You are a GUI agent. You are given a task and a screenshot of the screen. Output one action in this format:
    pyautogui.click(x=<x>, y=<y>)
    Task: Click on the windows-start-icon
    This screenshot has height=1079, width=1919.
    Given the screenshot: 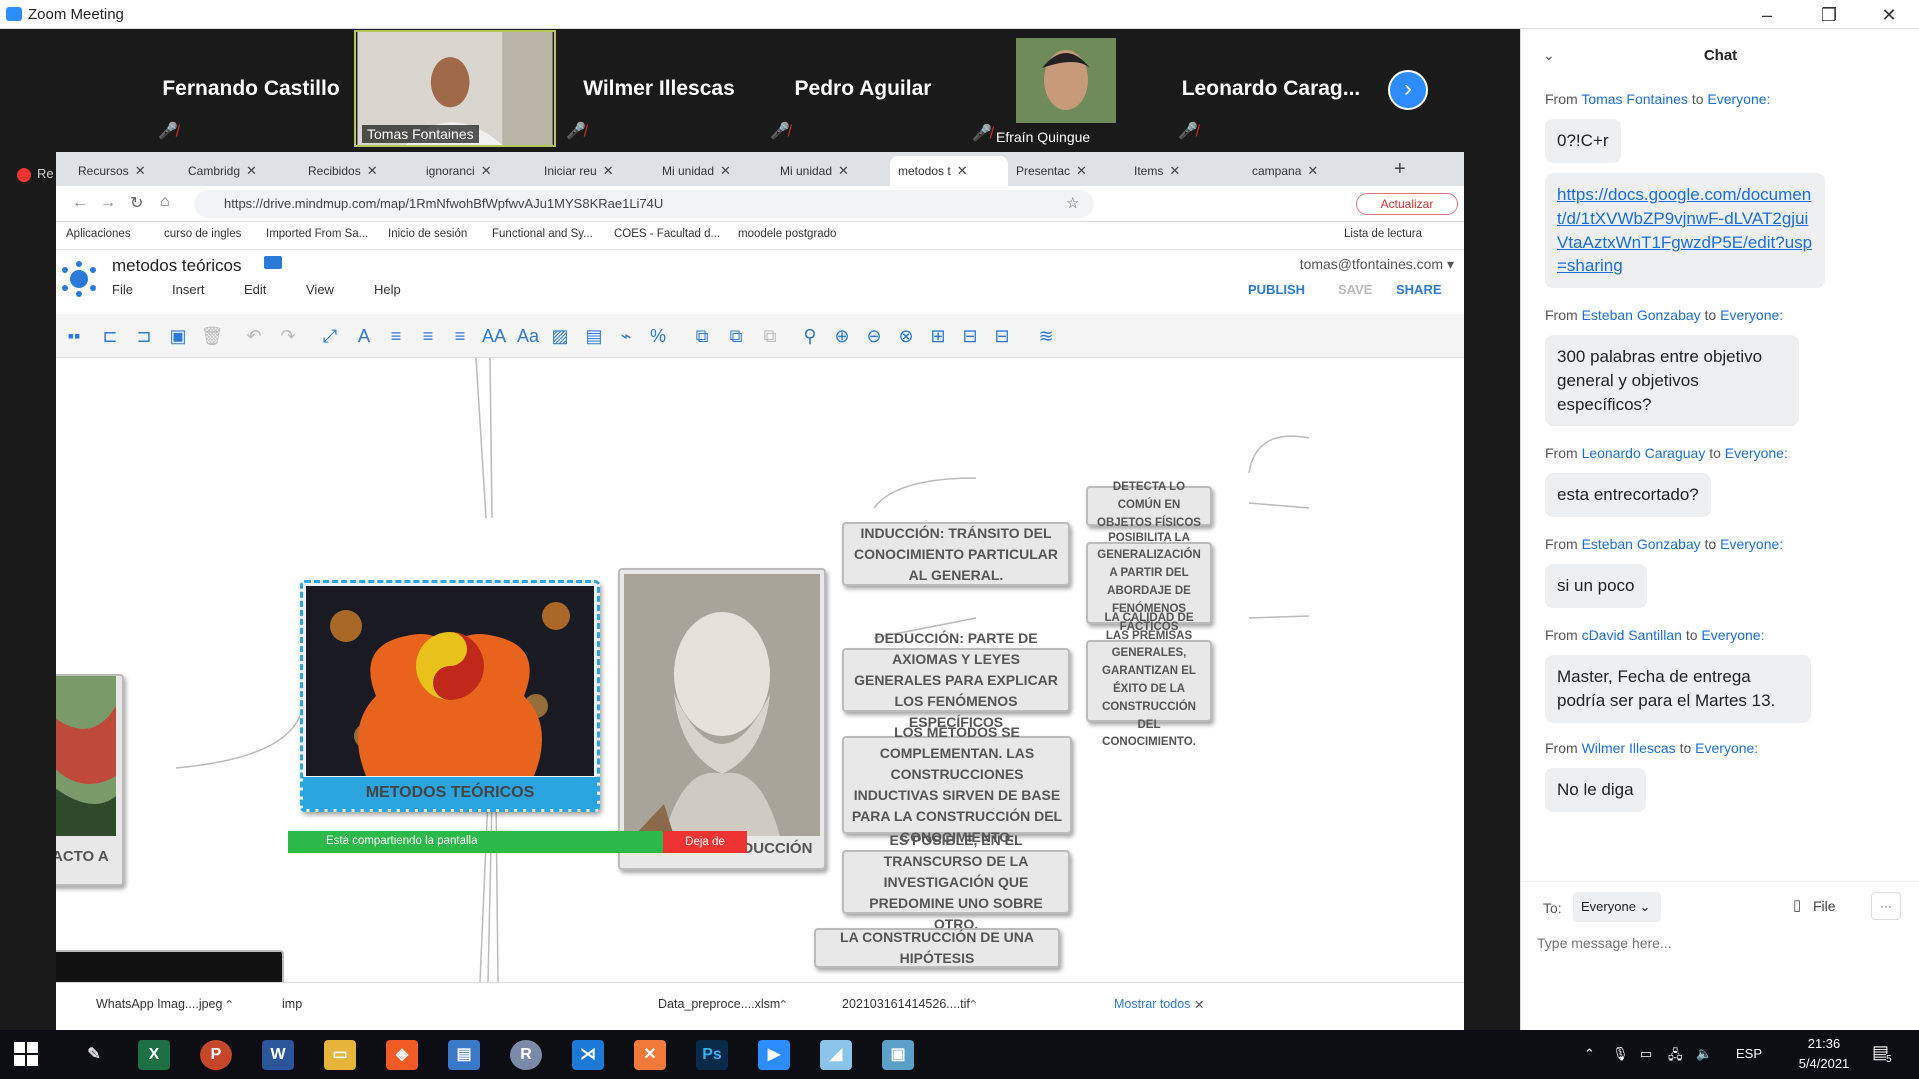 What is the action you would take?
    pyautogui.click(x=26, y=1054)
    